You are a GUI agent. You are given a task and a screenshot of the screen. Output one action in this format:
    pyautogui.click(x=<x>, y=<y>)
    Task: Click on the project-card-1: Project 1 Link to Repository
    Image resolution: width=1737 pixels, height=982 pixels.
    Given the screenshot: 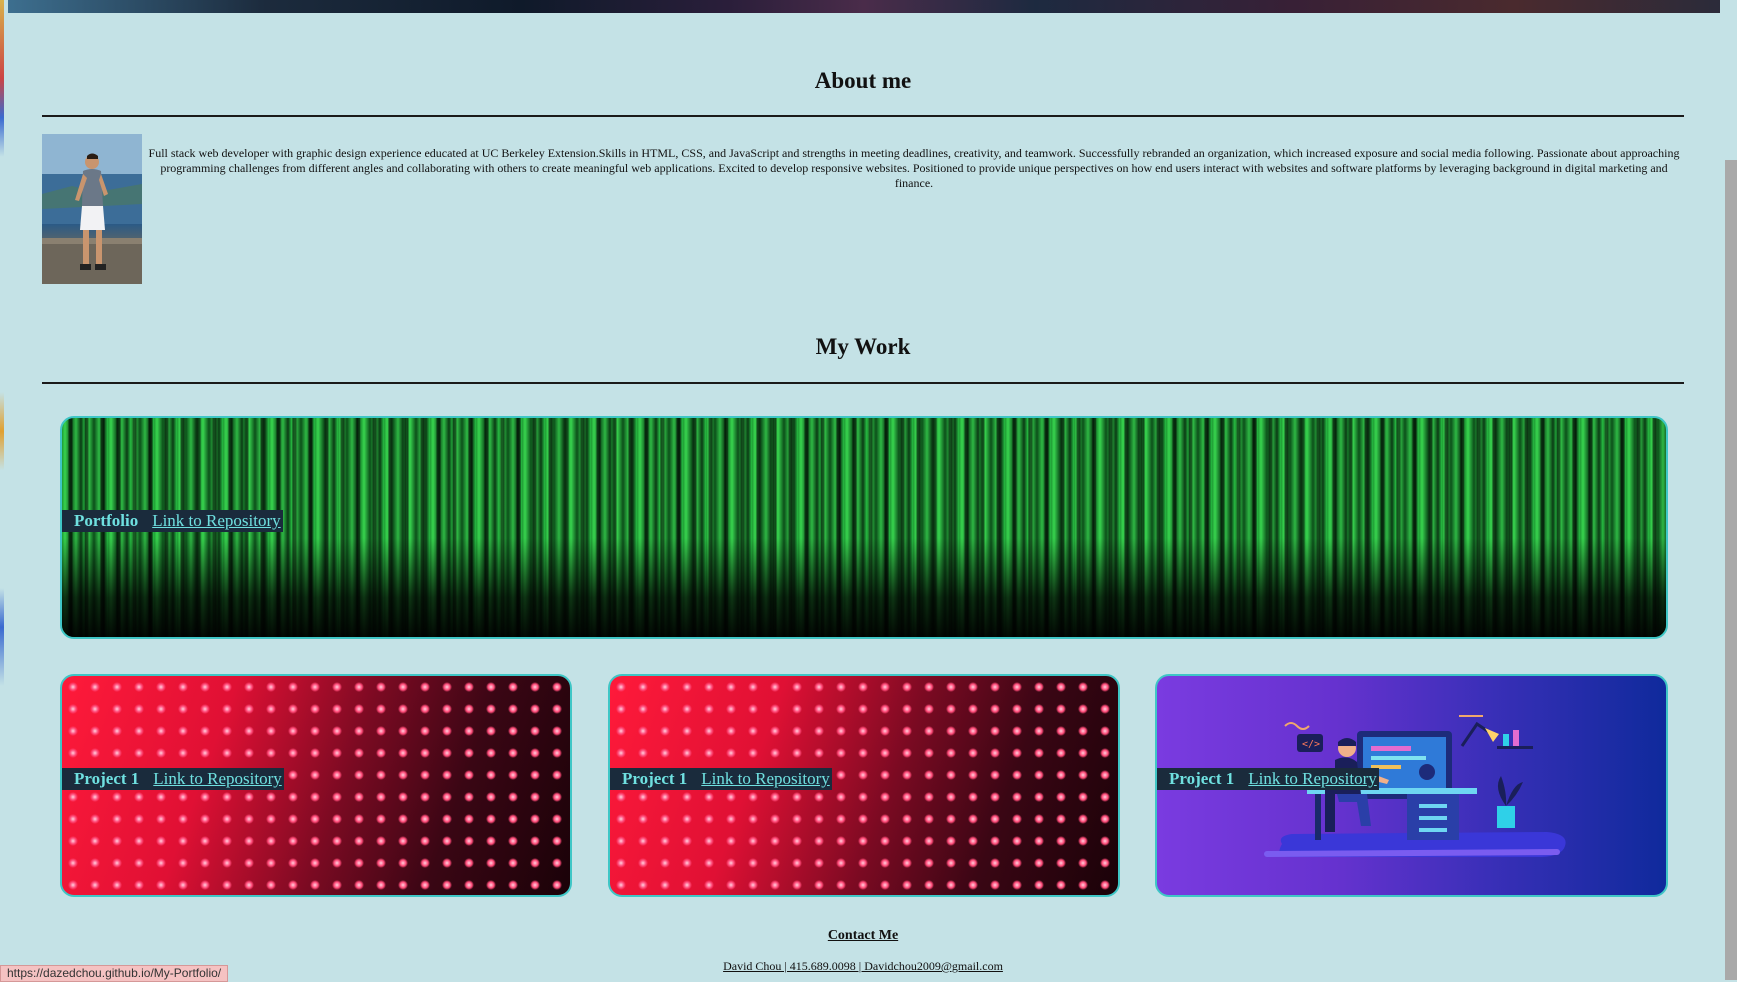 What is the action you would take?
    pyautogui.click(x=316, y=785)
    